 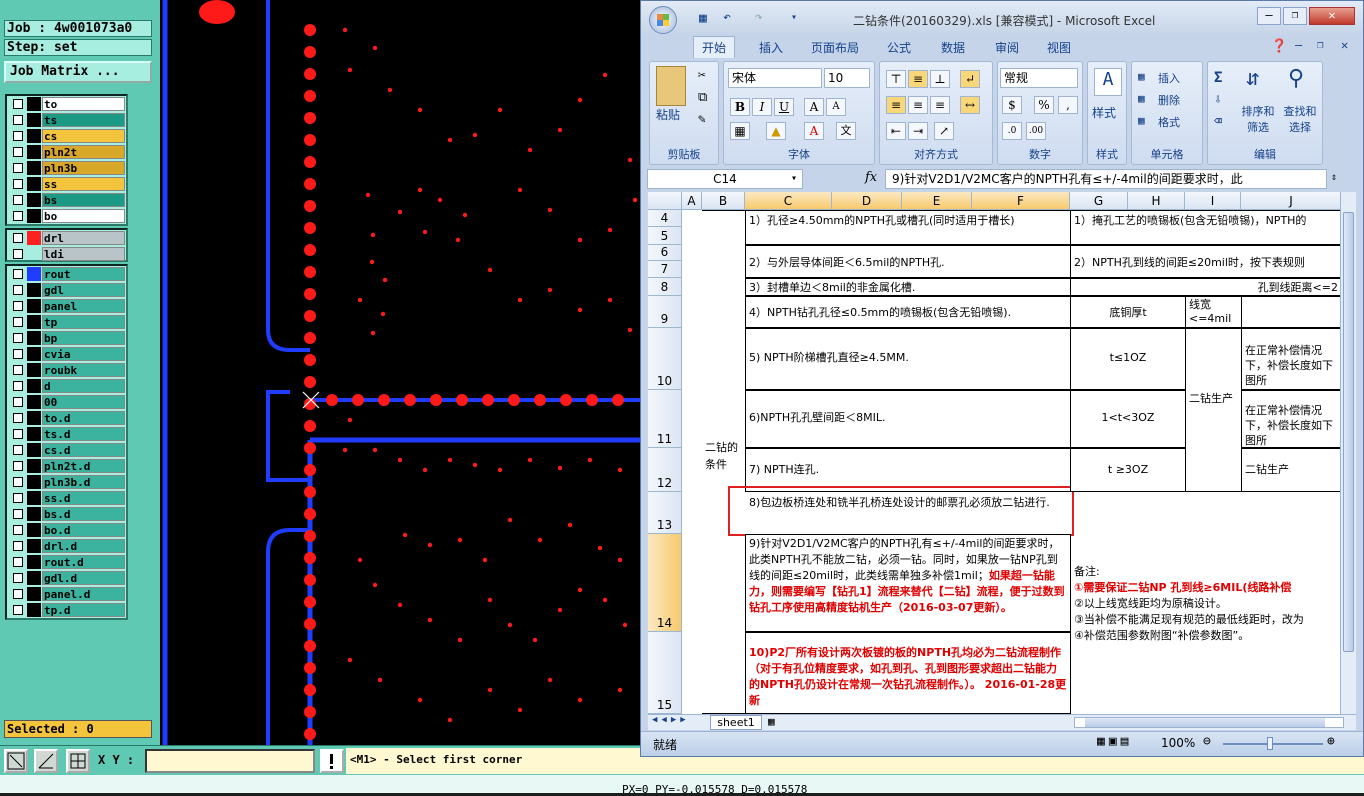 What do you see at coordinates (847, 78) in the screenshot?
I see `font-size-select: 10` at bounding box center [847, 78].